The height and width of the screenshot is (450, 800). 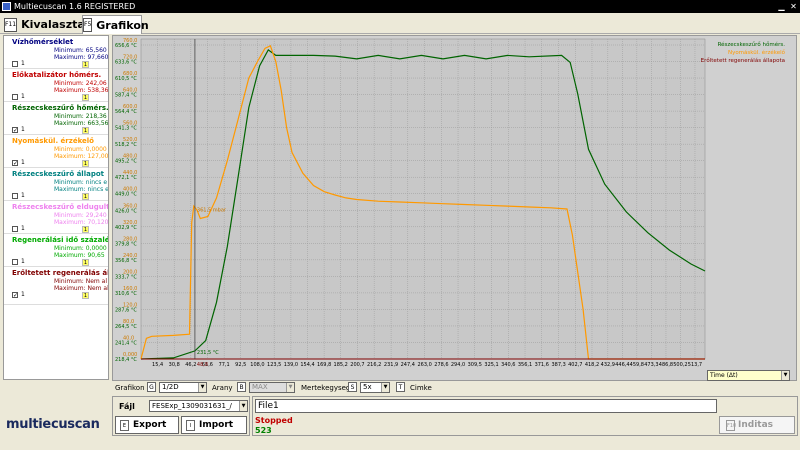 I want to click on sensor-title: Vízhőmérséklet, so click(x=43, y=42).